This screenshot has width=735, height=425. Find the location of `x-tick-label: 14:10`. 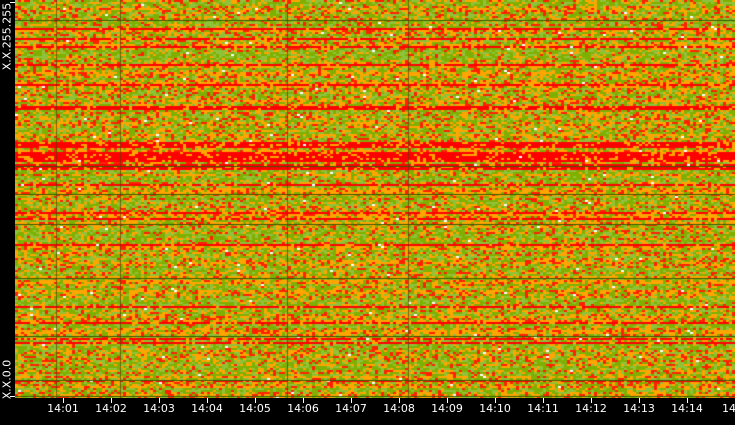

x-tick-label: 14:10 is located at coordinates (495, 408).